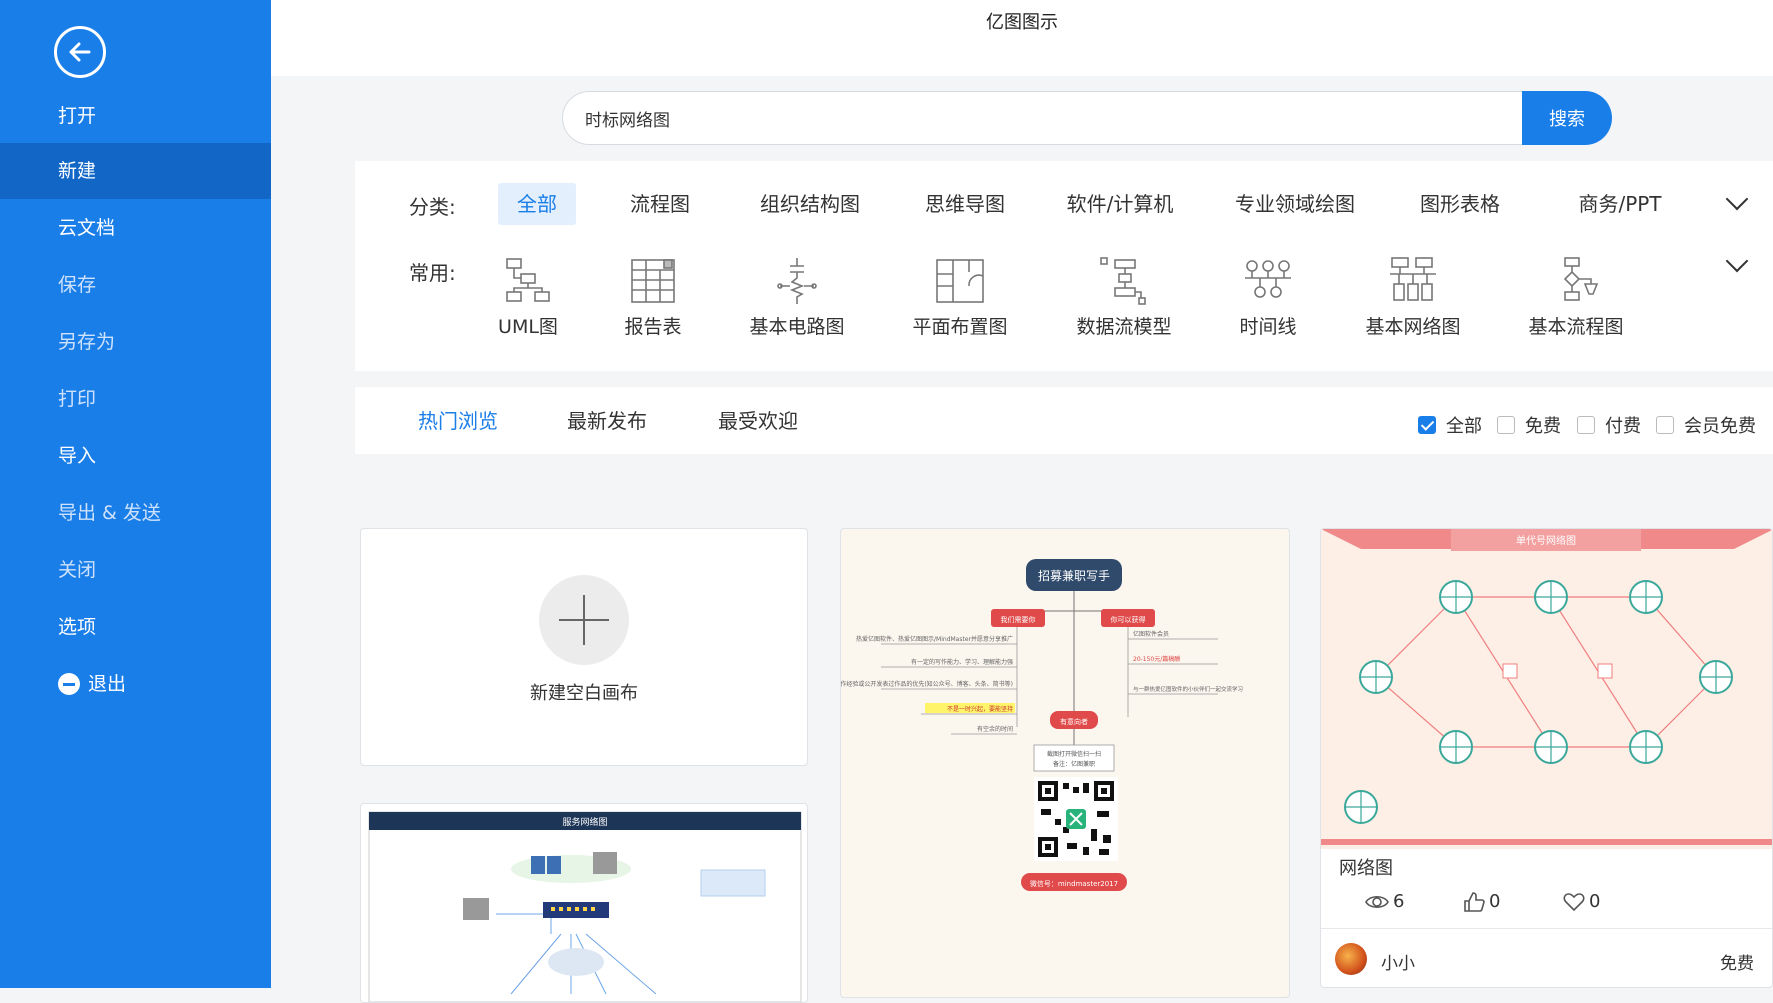 This screenshot has height=1003, width=1773. Describe the element at coordinates (1022, 38) in the screenshot. I see `title-bar: 亿图图示` at that location.